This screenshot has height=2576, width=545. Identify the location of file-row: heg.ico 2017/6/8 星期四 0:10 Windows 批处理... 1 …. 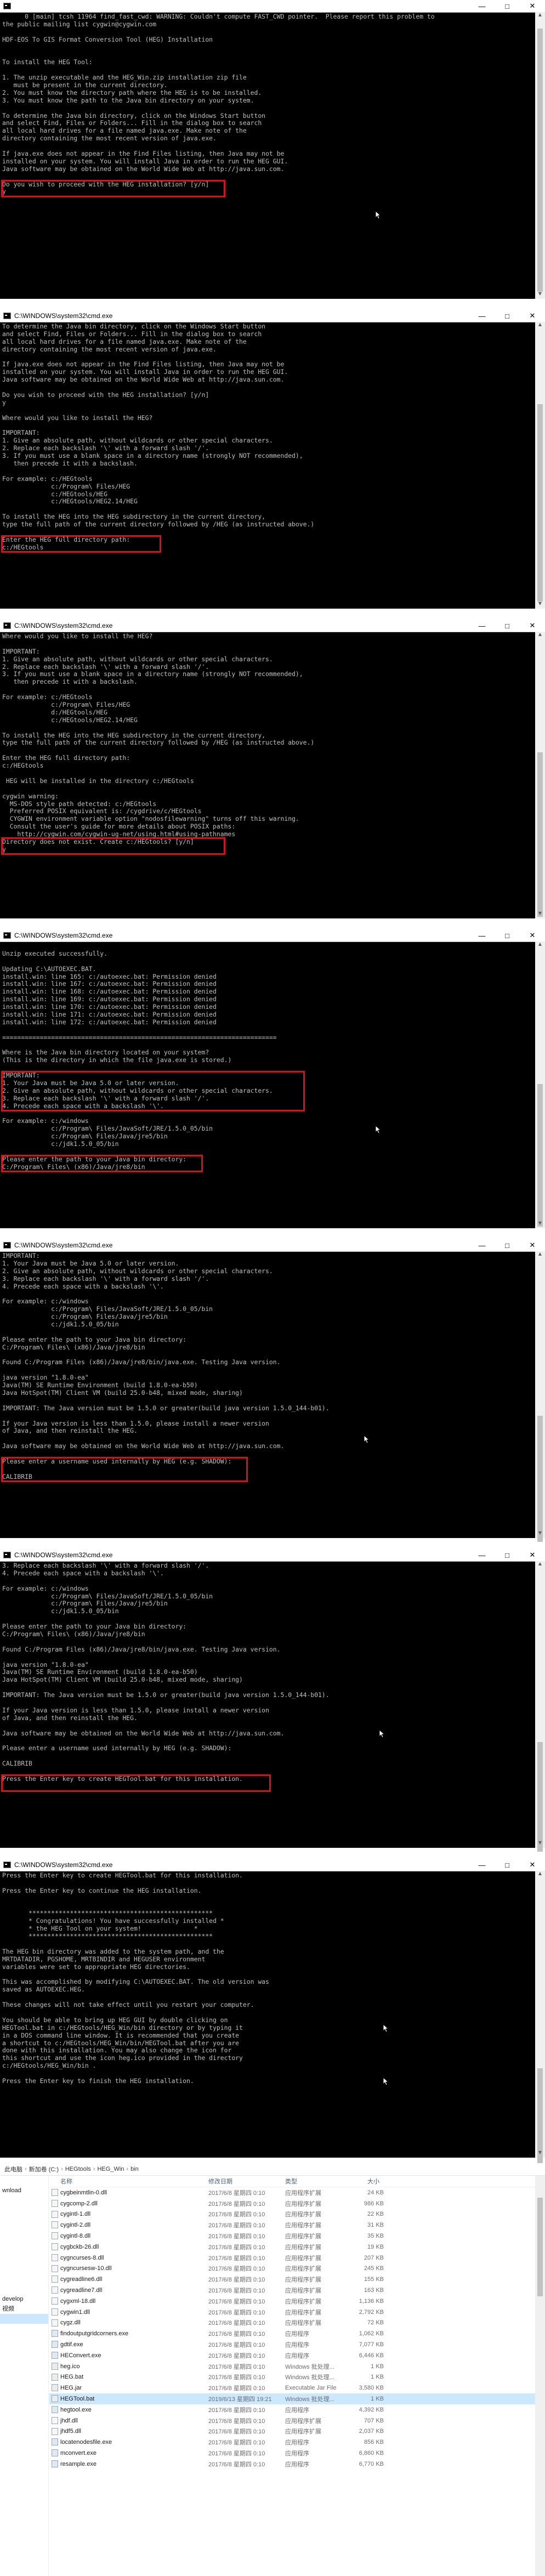
(292, 2366).